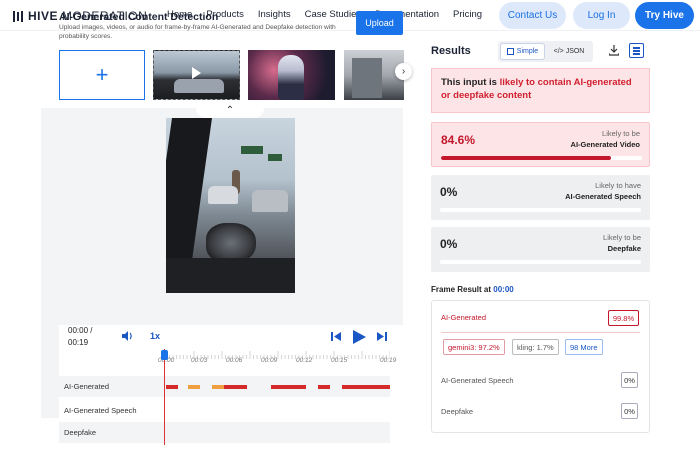 The image size is (700, 450). I want to click on try-hive-button: Try Hive, so click(664, 15).